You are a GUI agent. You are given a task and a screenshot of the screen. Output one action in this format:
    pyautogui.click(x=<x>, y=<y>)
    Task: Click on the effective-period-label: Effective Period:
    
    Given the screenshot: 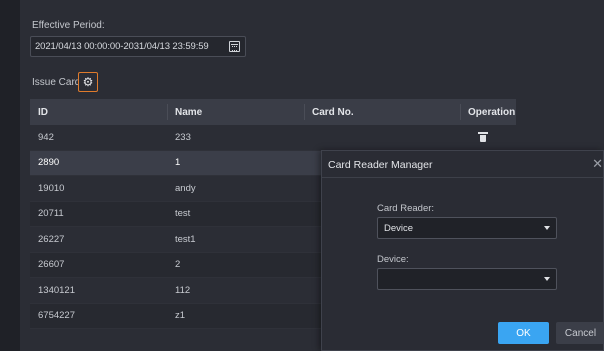 What is the action you would take?
    pyautogui.click(x=68, y=25)
    